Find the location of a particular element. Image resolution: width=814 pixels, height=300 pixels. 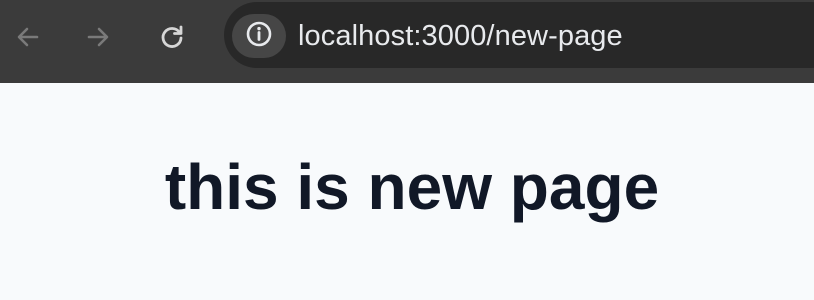

page-heading: this is new page is located at coordinates (412, 187).